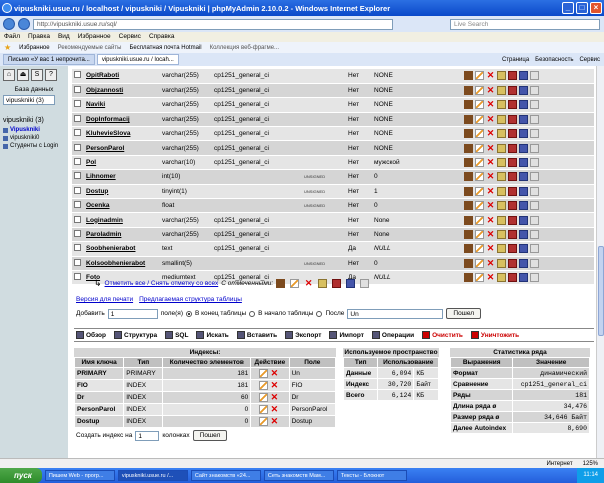 The image size is (604, 483). What do you see at coordinates (303, 335) in the screenshot?
I see `export-tab: Экспорт` at bounding box center [303, 335].